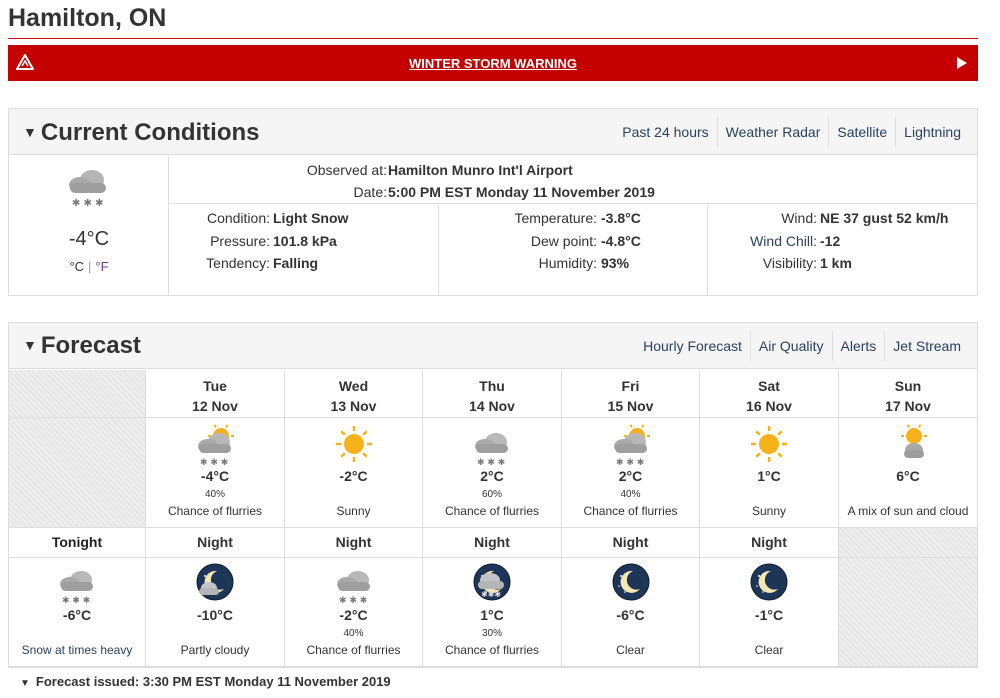 The width and height of the screenshot is (1000, 698). What do you see at coordinates (908, 511) in the screenshot?
I see `forecast-summary: A mix of sun and cloud` at bounding box center [908, 511].